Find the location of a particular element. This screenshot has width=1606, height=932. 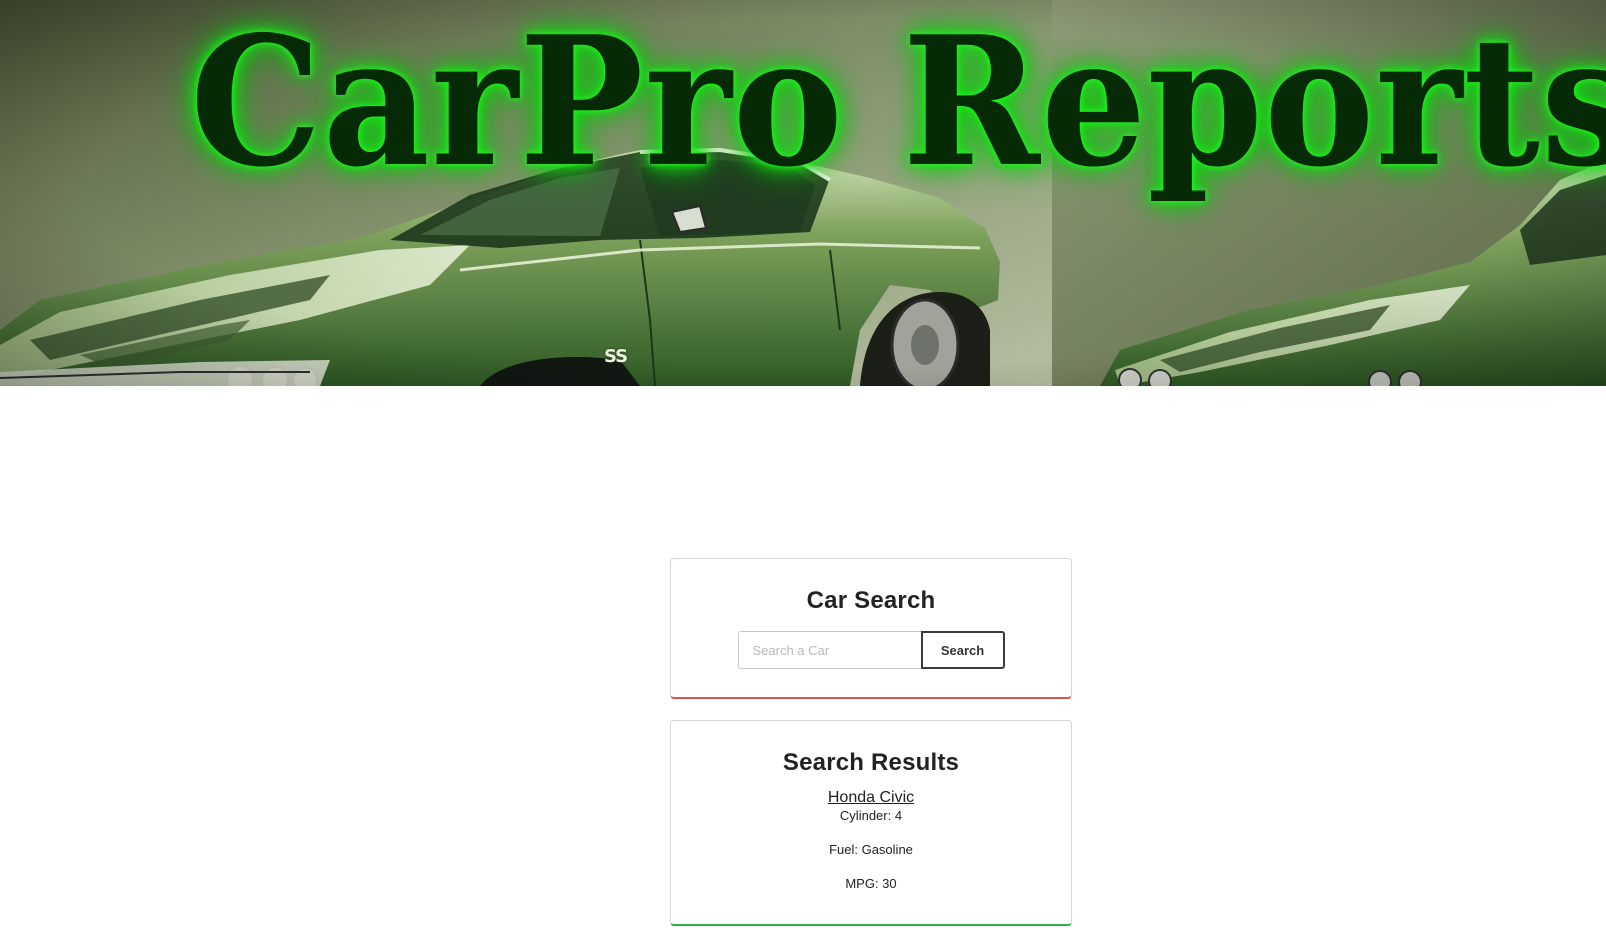

result-cylinder: Cylinder: 4 is located at coordinates (871, 815).